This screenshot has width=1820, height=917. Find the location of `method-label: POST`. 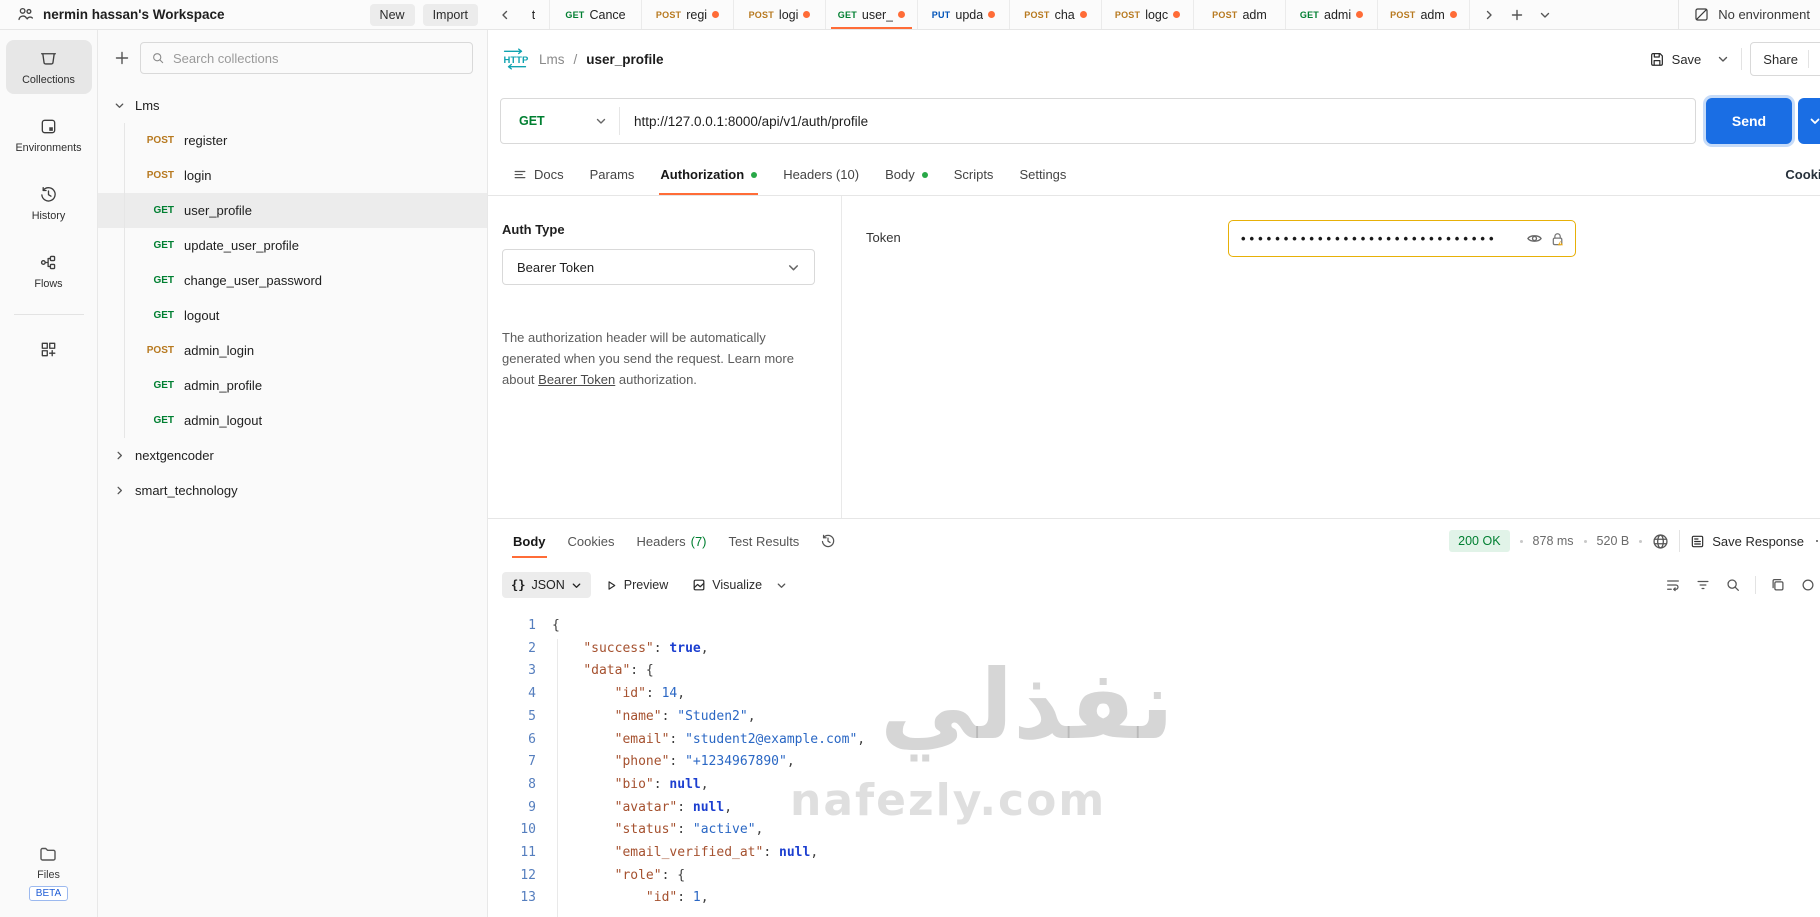

method-label: POST is located at coordinates (1403, 14).